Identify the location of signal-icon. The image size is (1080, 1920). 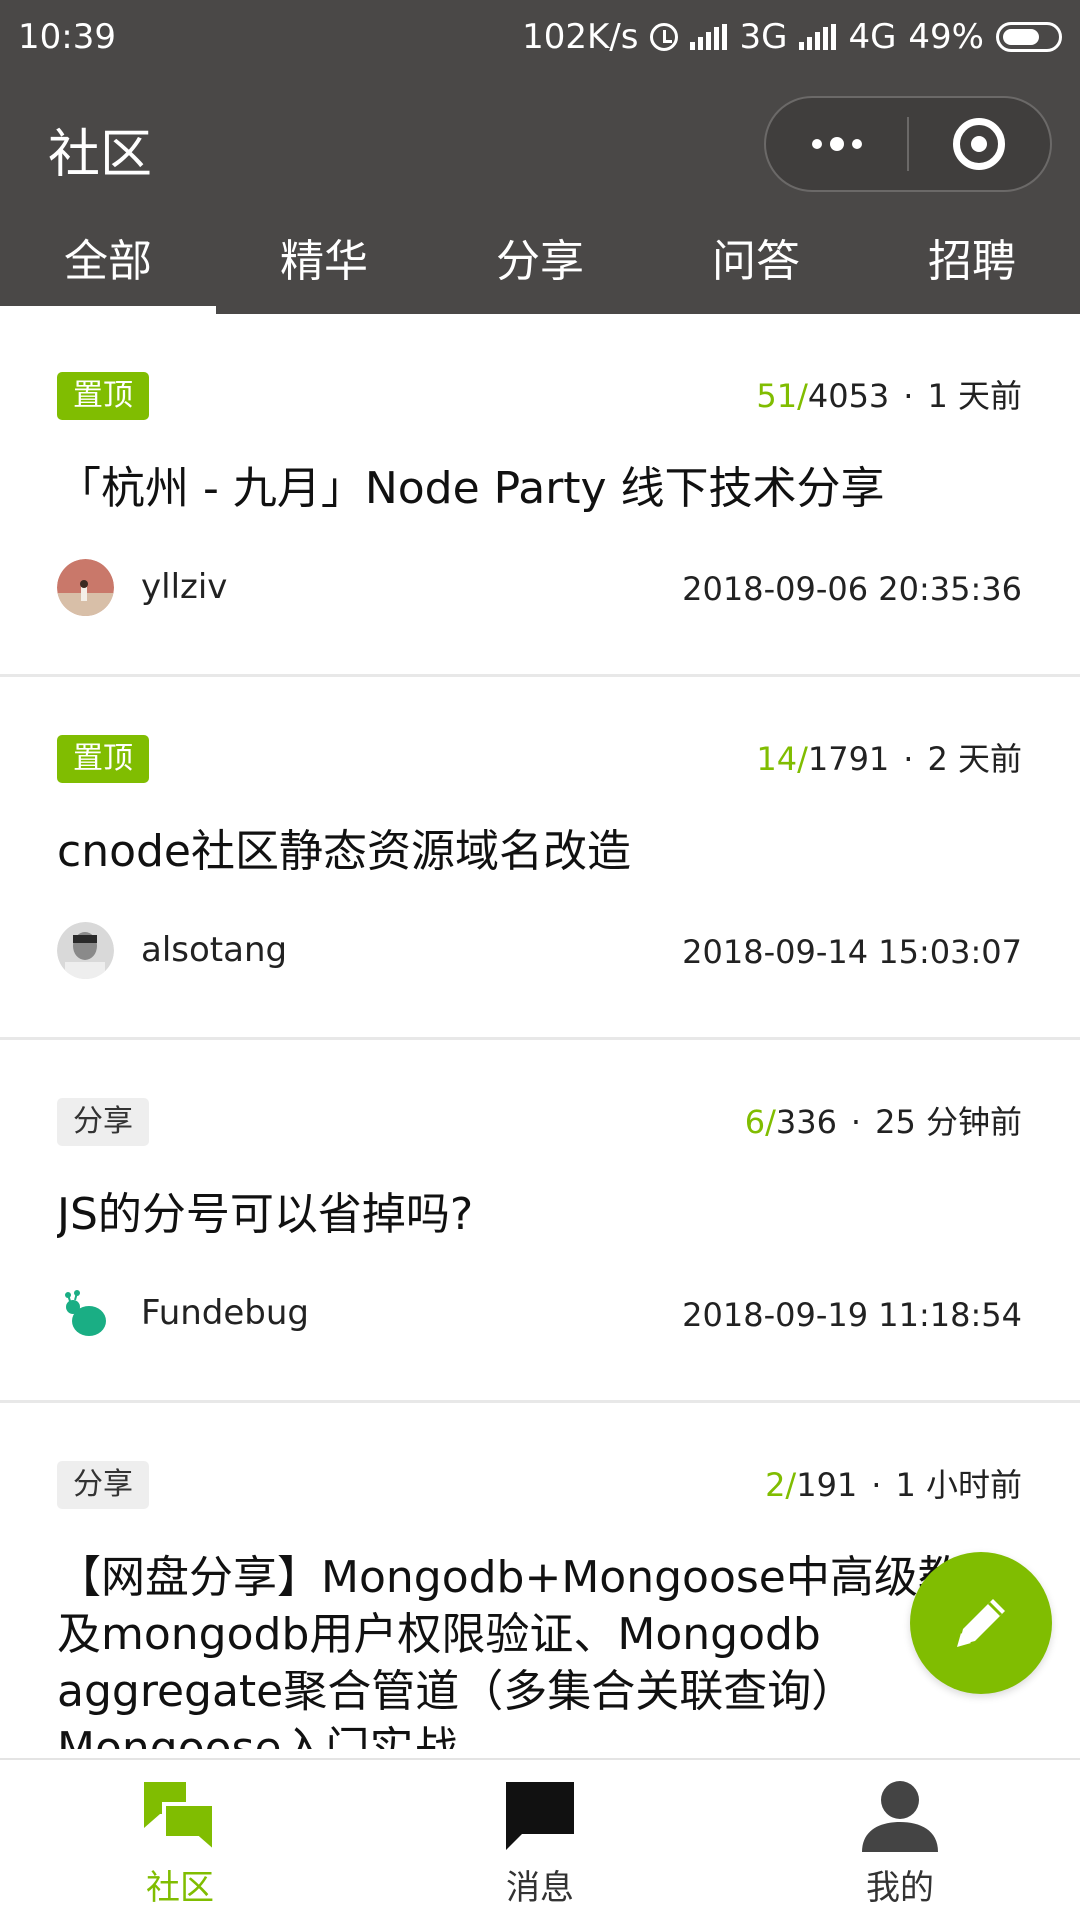
(709, 37).